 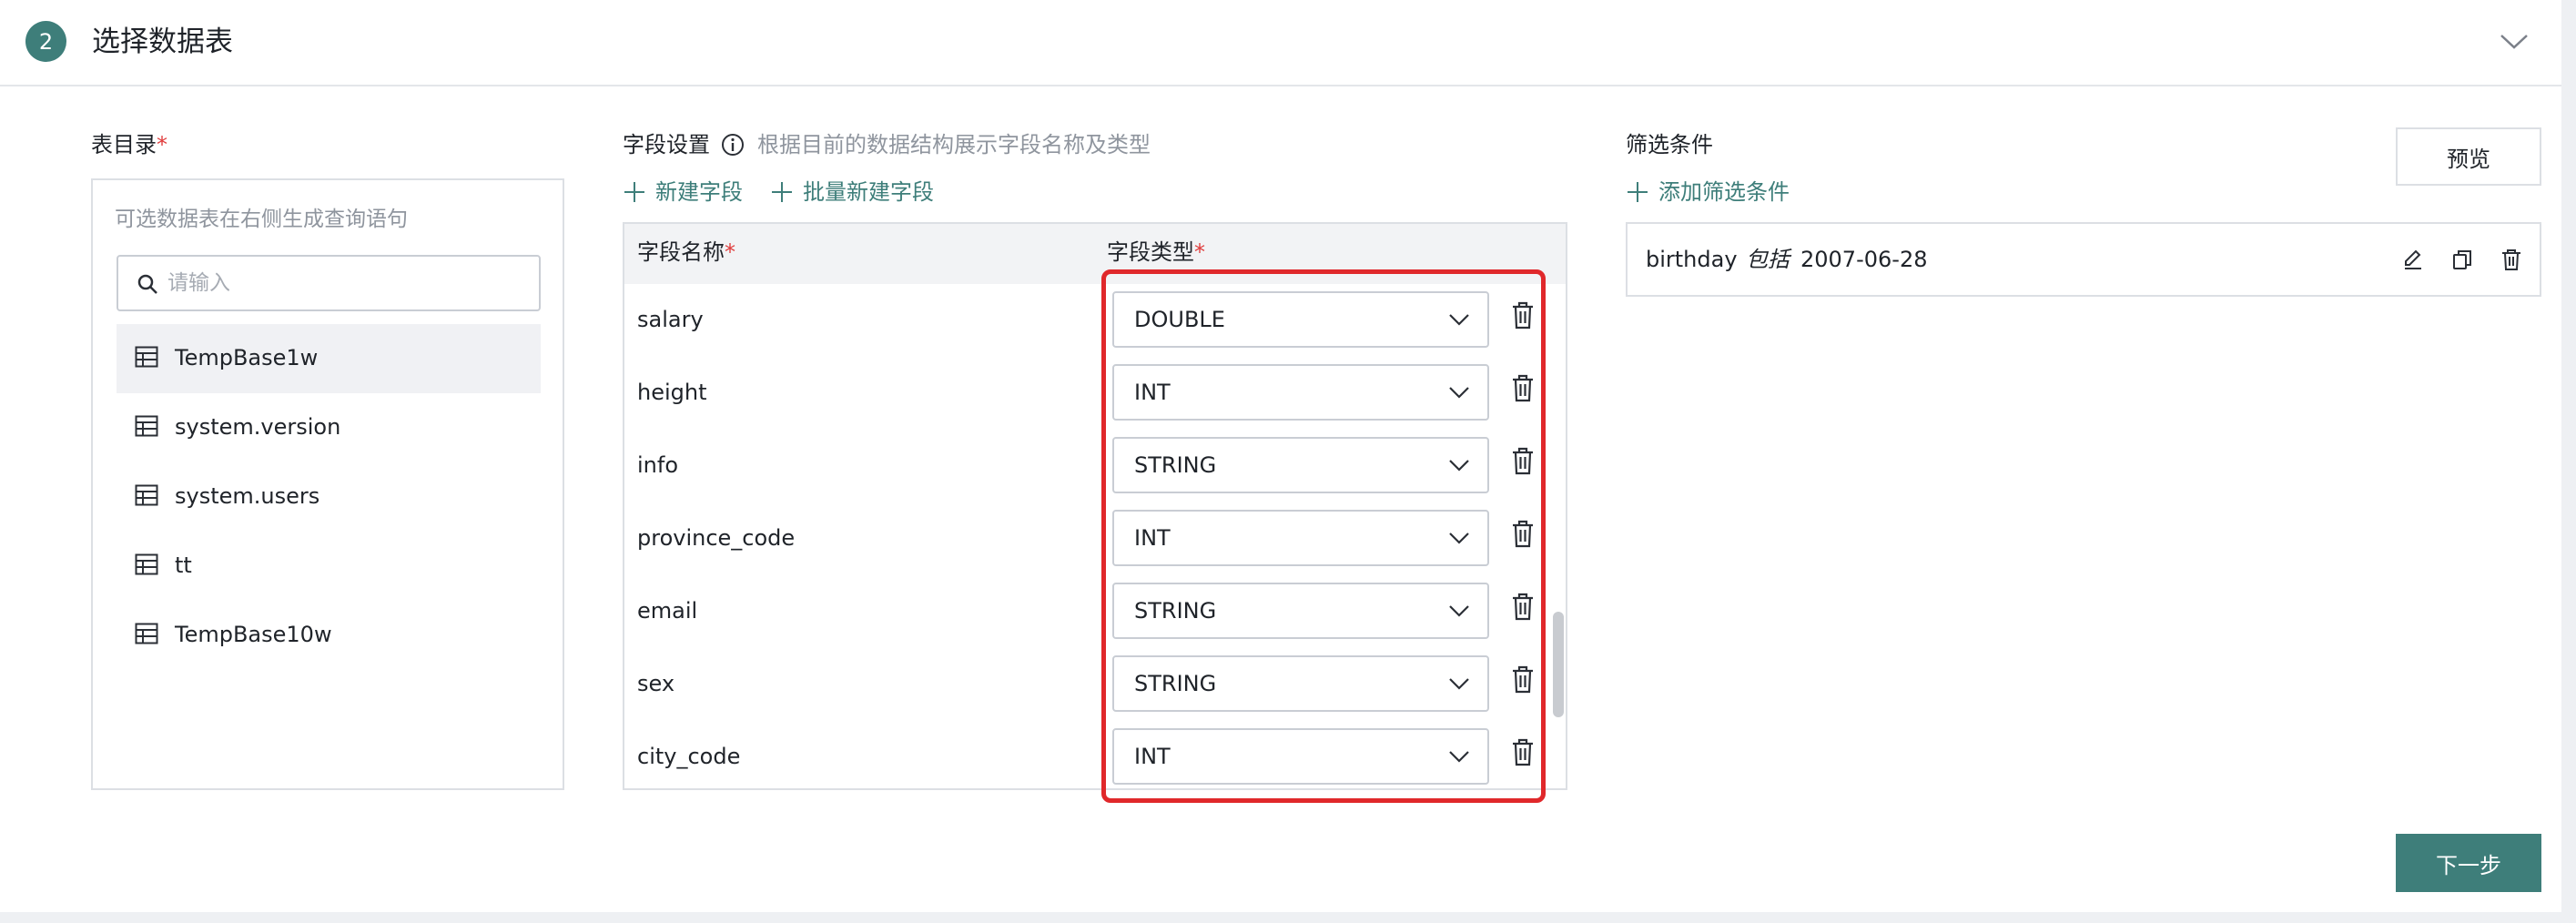 I want to click on filter-value: 2007-06-28, so click(x=1864, y=260).